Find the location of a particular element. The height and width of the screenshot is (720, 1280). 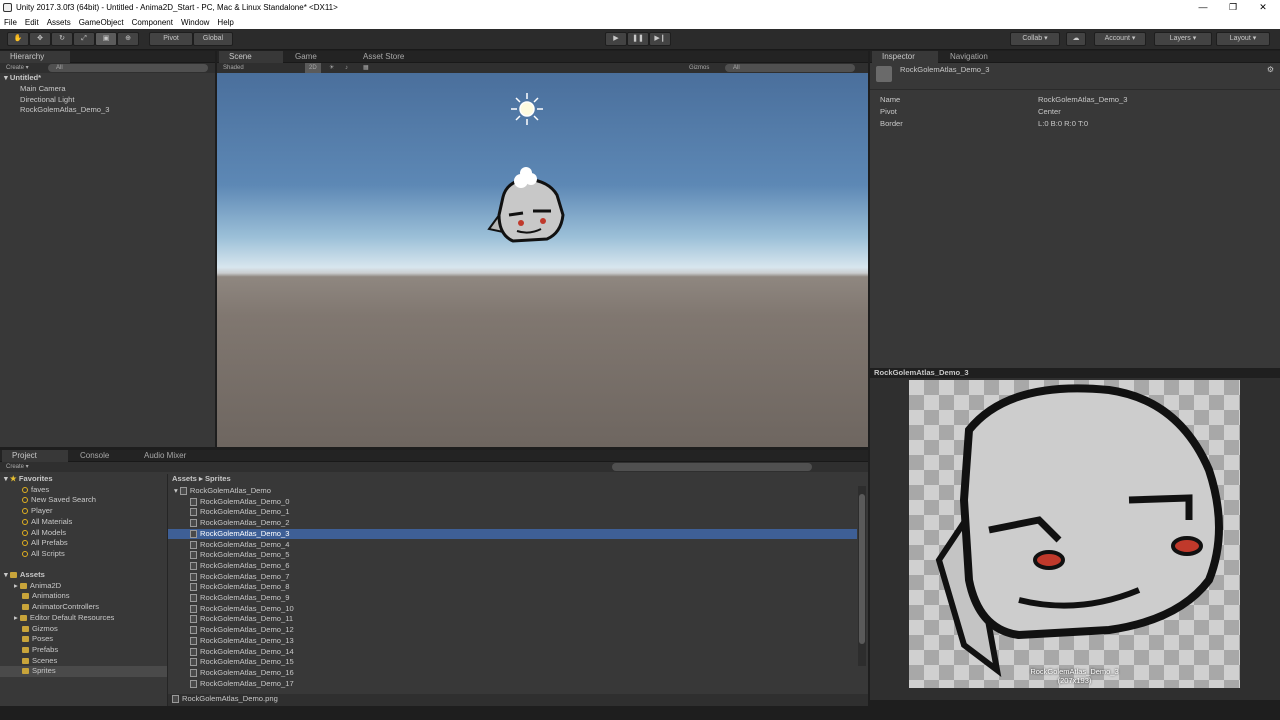

tab-hierarchy: Hierarchy is located at coordinates (35, 57).